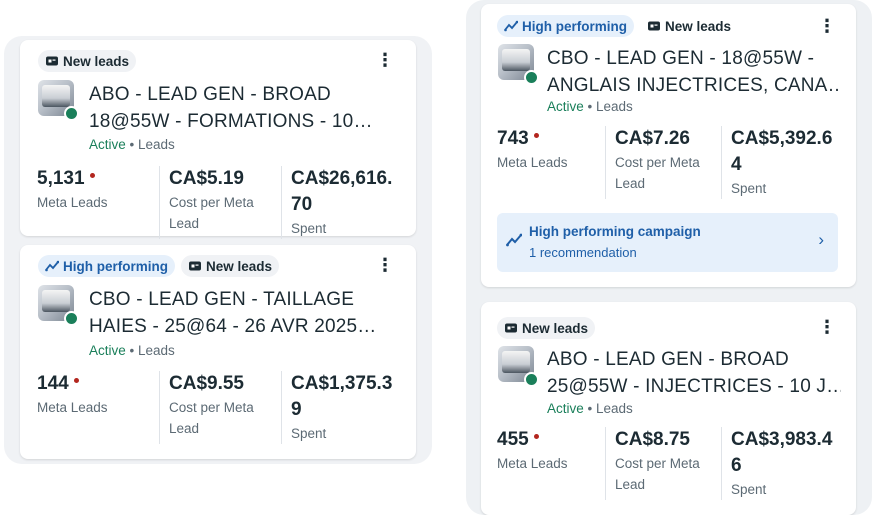 Image resolution: width=874 pixels, height=515 pixels. What do you see at coordinates (551, 440) in the screenshot?
I see `results-value: 455` at bounding box center [551, 440].